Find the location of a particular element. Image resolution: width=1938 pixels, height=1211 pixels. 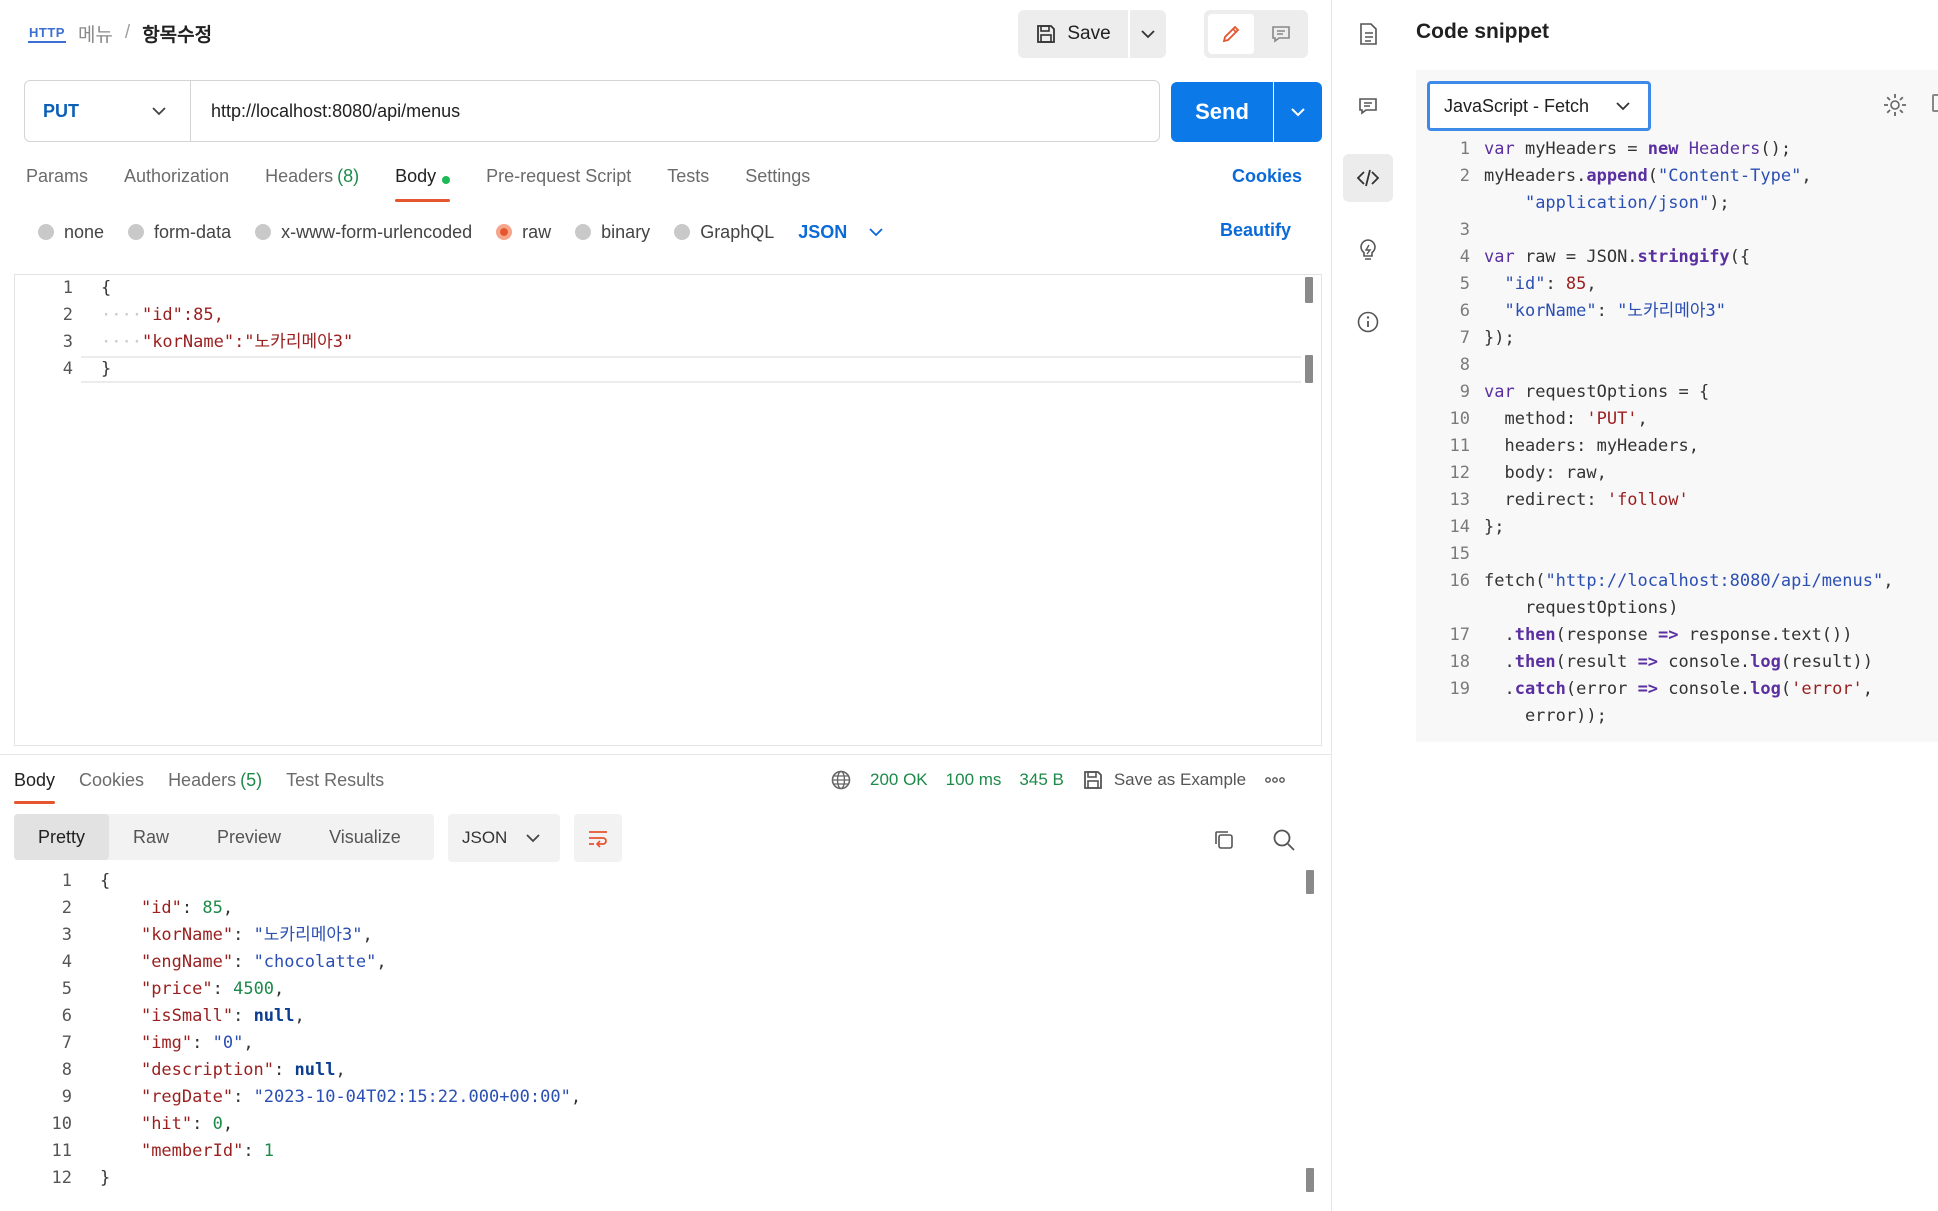

view-raw: Raw is located at coordinates (151, 837).